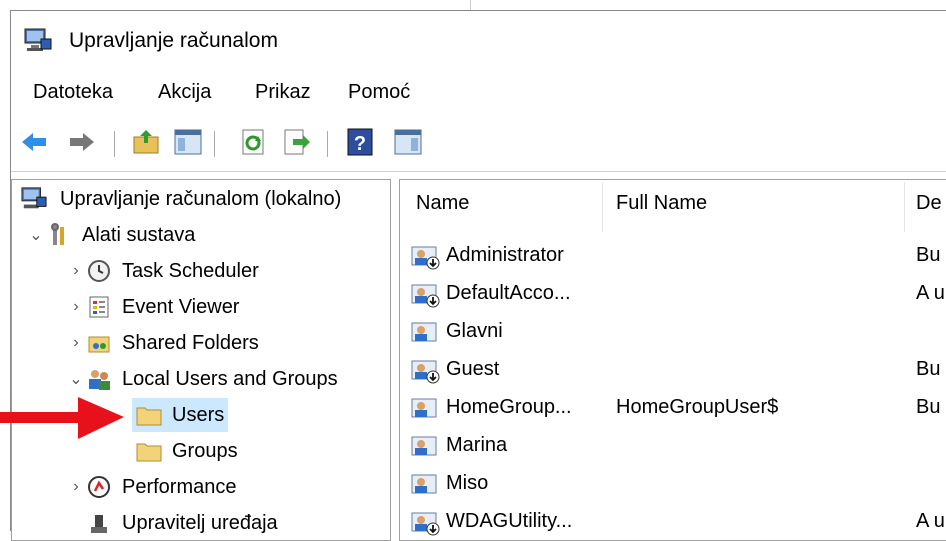 The height and width of the screenshot is (541, 946). What do you see at coordinates (139, 234) in the screenshot?
I see `tree-label: Alati sustava` at bounding box center [139, 234].